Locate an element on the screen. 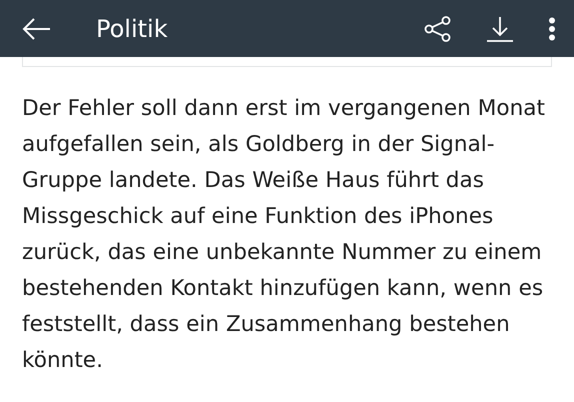 The height and width of the screenshot is (402, 574). share-icon is located at coordinates (438, 29).